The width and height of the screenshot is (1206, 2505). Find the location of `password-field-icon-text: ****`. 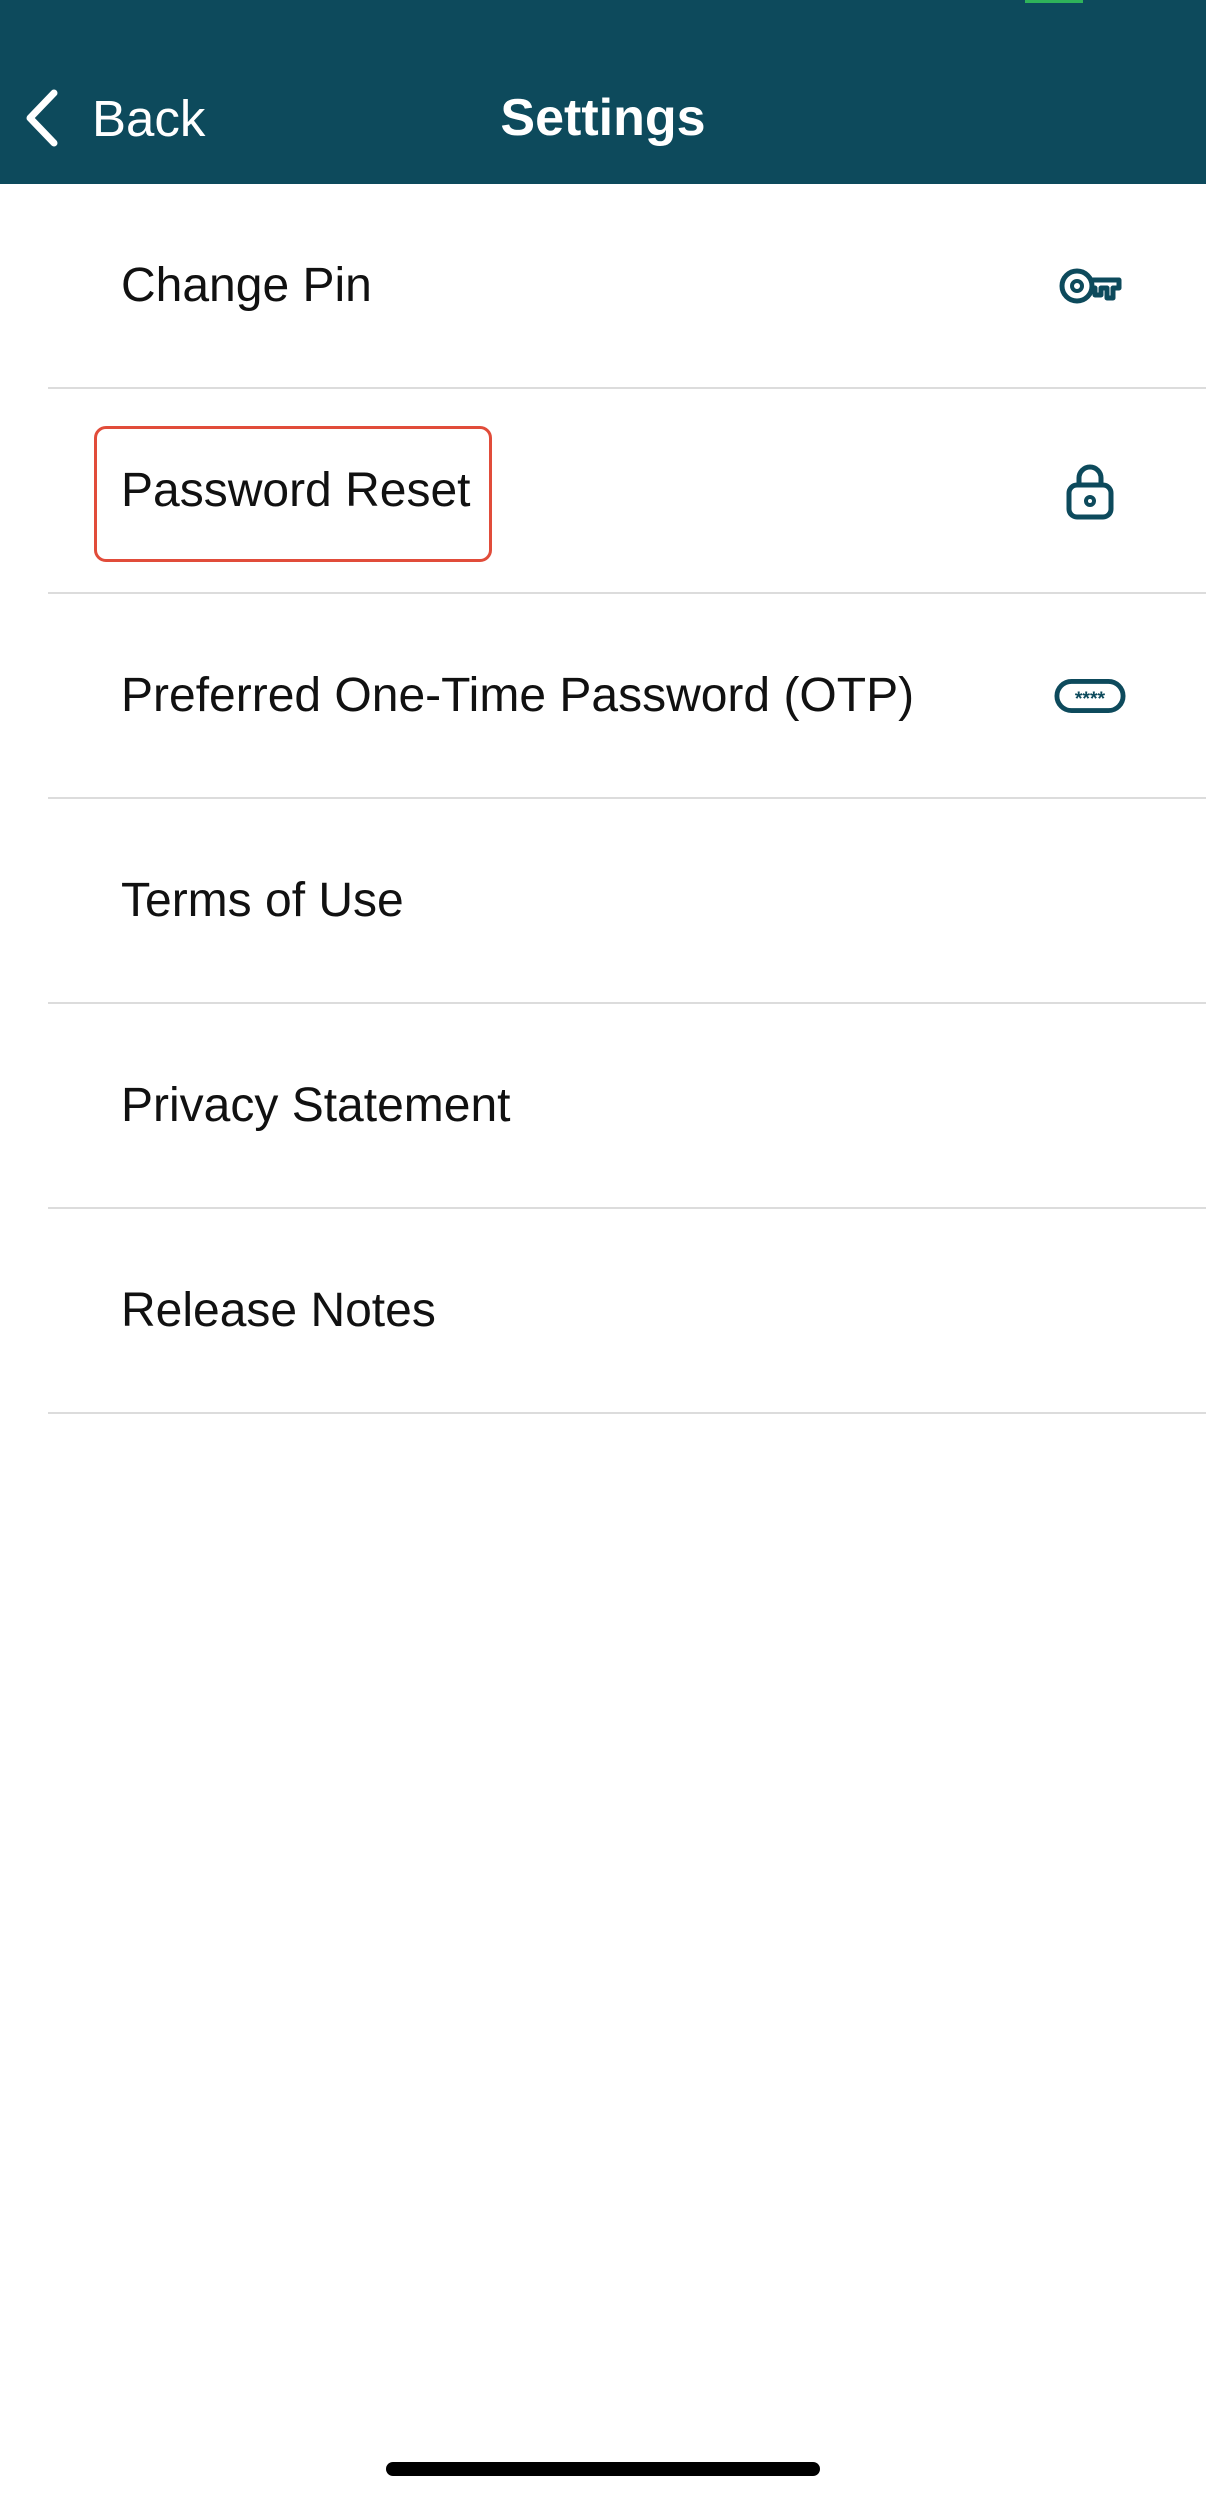

password-field-icon-text: **** is located at coordinates (1090, 698).